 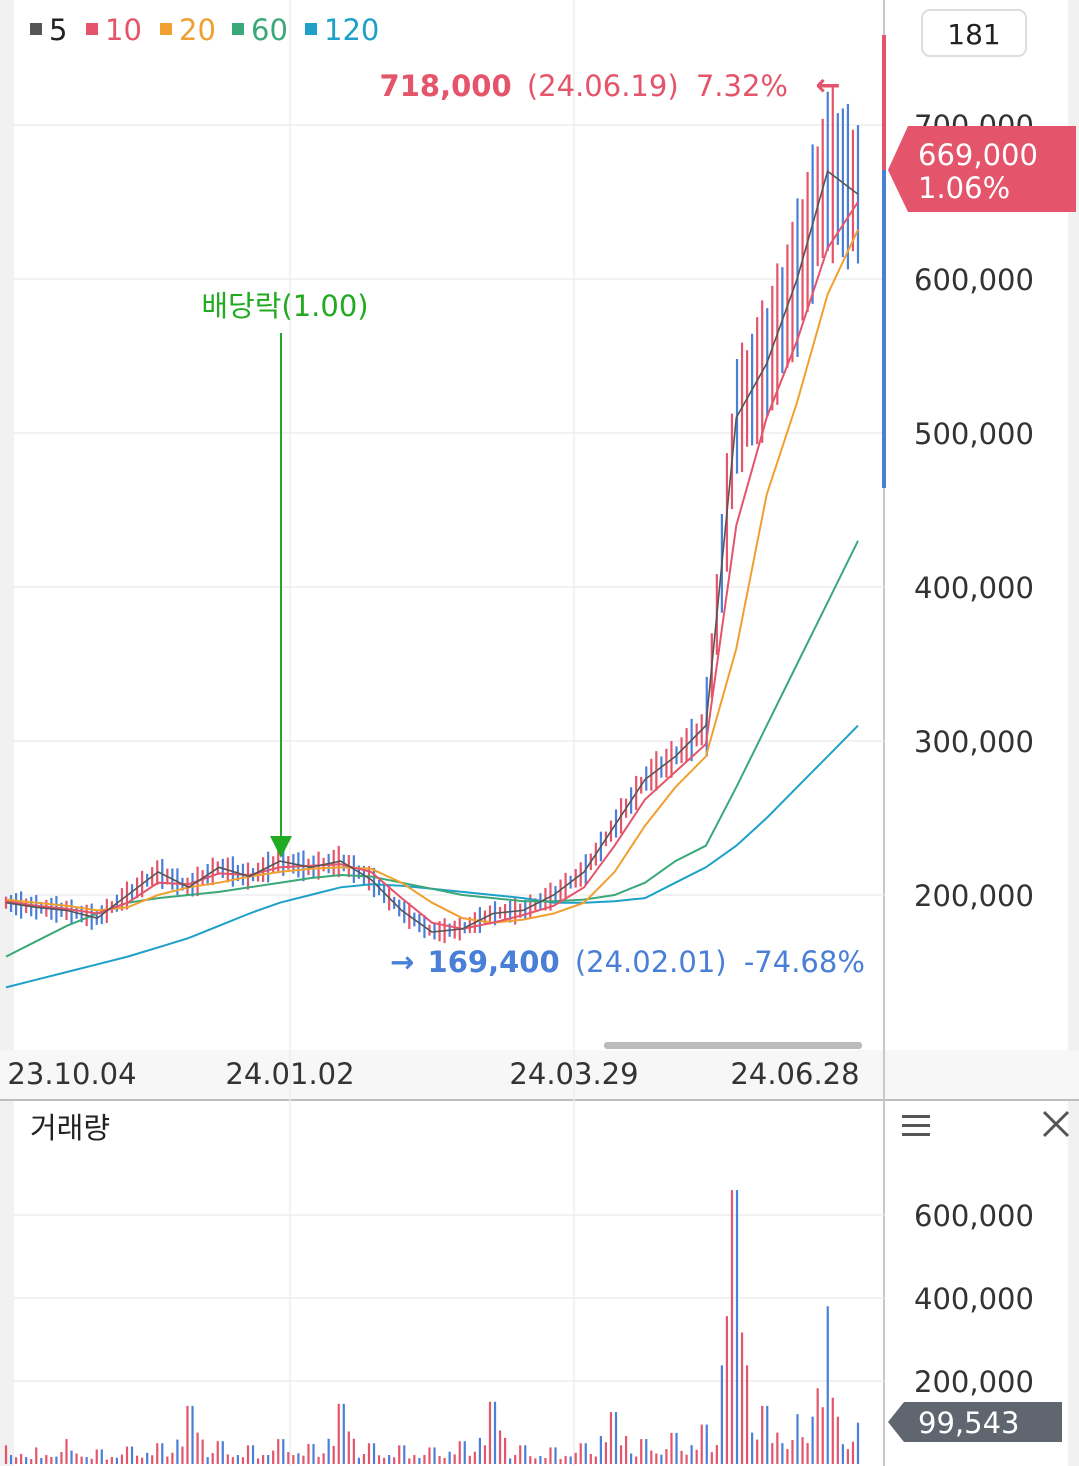 What do you see at coordinates (446, 86) in the screenshot?
I see `high-price: 718,000` at bounding box center [446, 86].